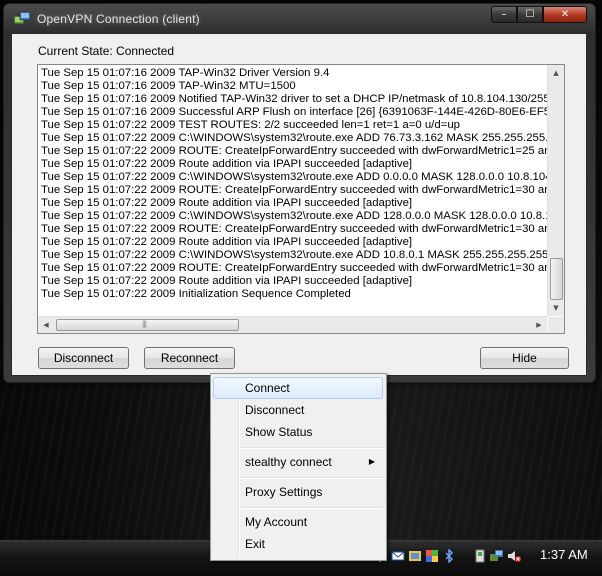 The image size is (602, 576). What do you see at coordinates (298, 544) in the screenshot?
I see `menu-item-exit: Exit` at bounding box center [298, 544].